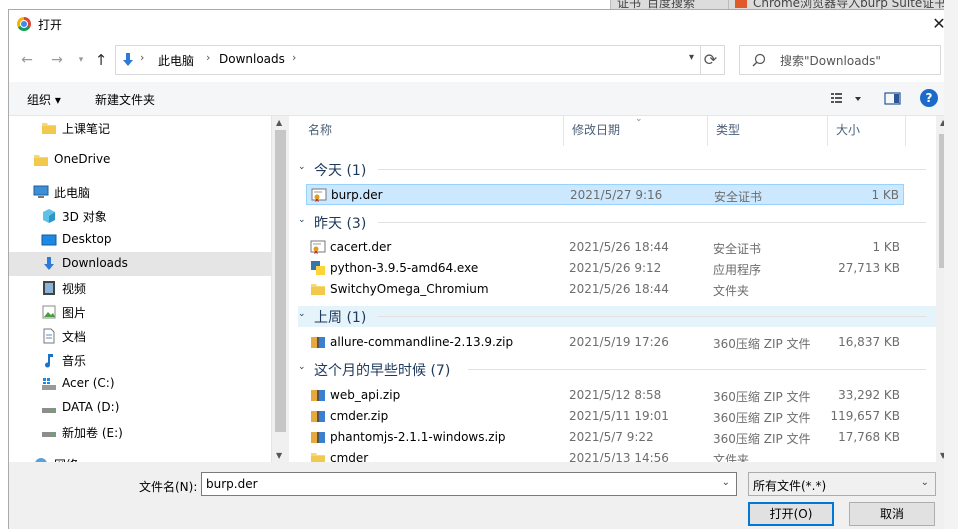 This screenshot has width=958, height=529. I want to click on up-arrow-icon: ↑, so click(101, 60).